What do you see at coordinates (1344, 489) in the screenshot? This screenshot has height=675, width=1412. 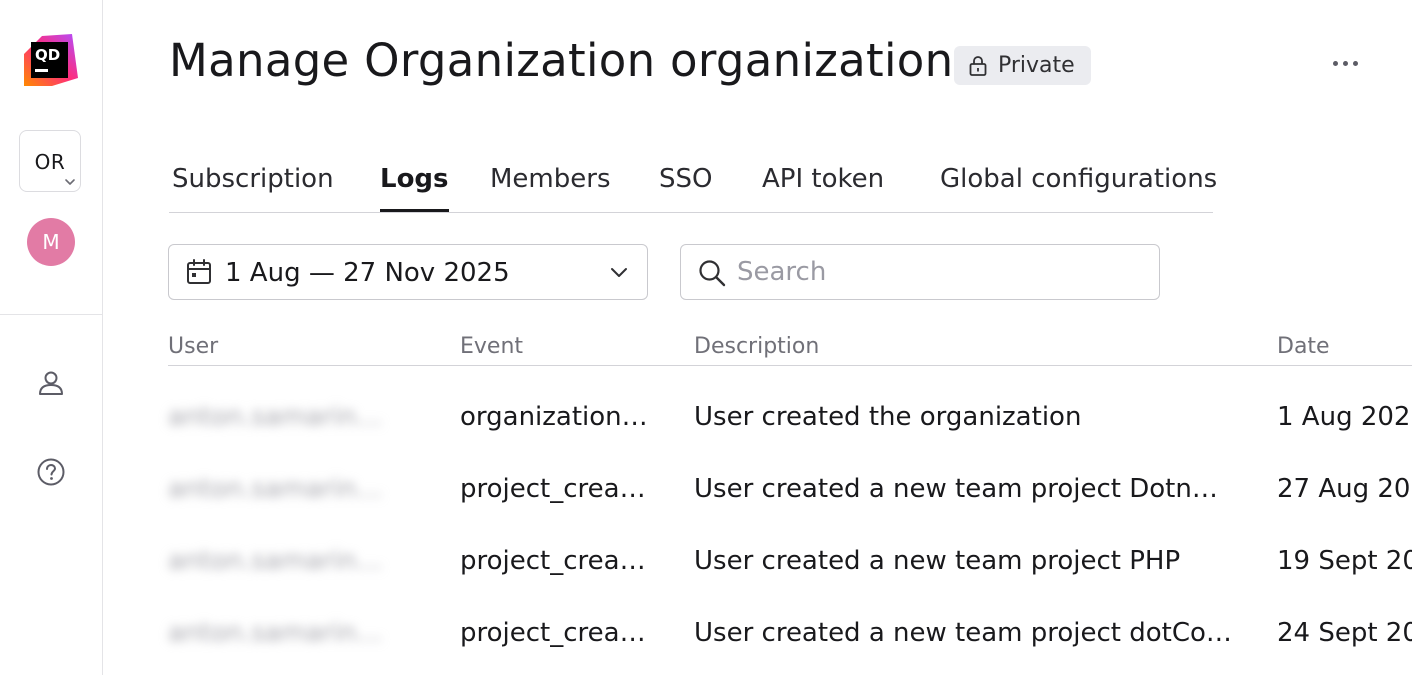 I see `cell-date: 27 Aug 2025` at bounding box center [1344, 489].